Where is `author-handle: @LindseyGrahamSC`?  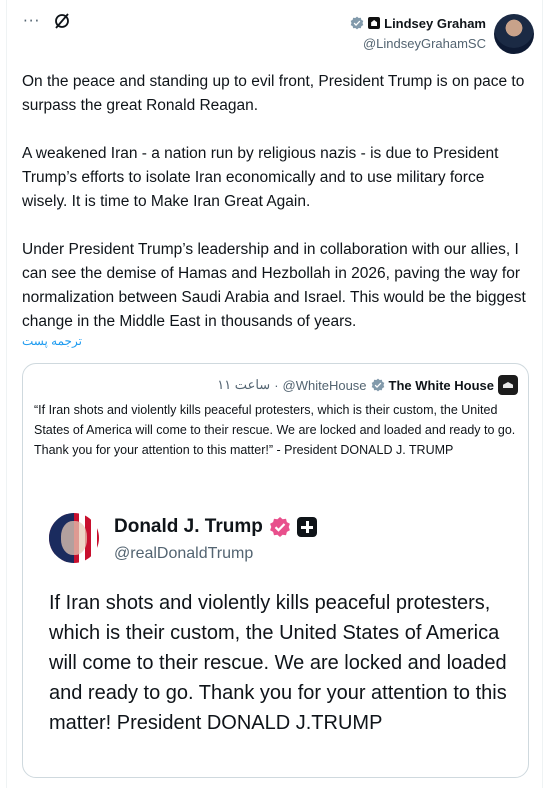 author-handle: @LindseyGrahamSC is located at coordinates (418, 43).